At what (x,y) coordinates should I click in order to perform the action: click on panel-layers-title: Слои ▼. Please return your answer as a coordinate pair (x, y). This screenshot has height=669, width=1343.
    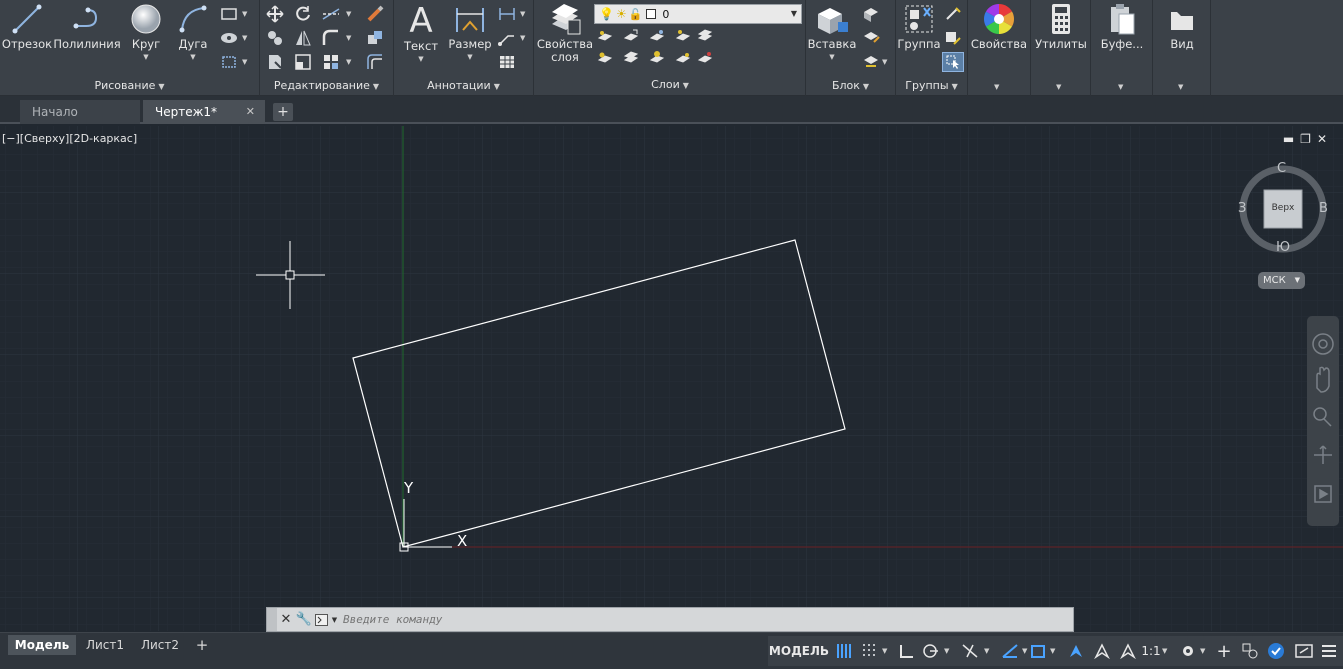
    Looking at the image, I should click on (670, 85).